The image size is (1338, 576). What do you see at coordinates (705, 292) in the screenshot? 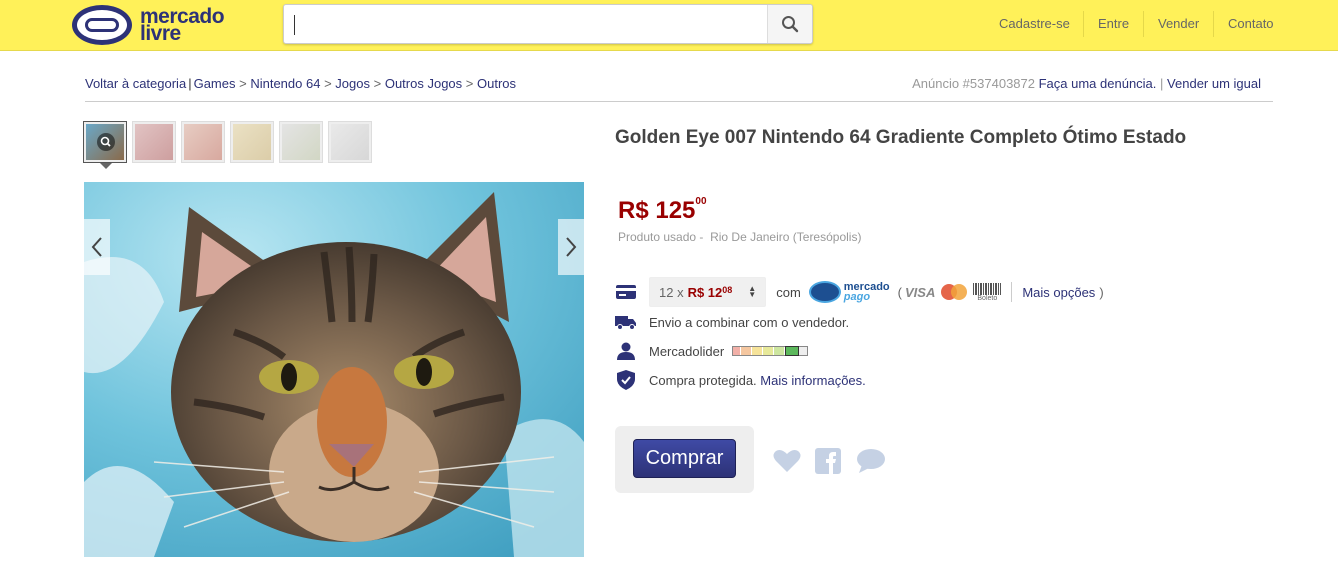
I see `installment-value: R$ 12` at bounding box center [705, 292].